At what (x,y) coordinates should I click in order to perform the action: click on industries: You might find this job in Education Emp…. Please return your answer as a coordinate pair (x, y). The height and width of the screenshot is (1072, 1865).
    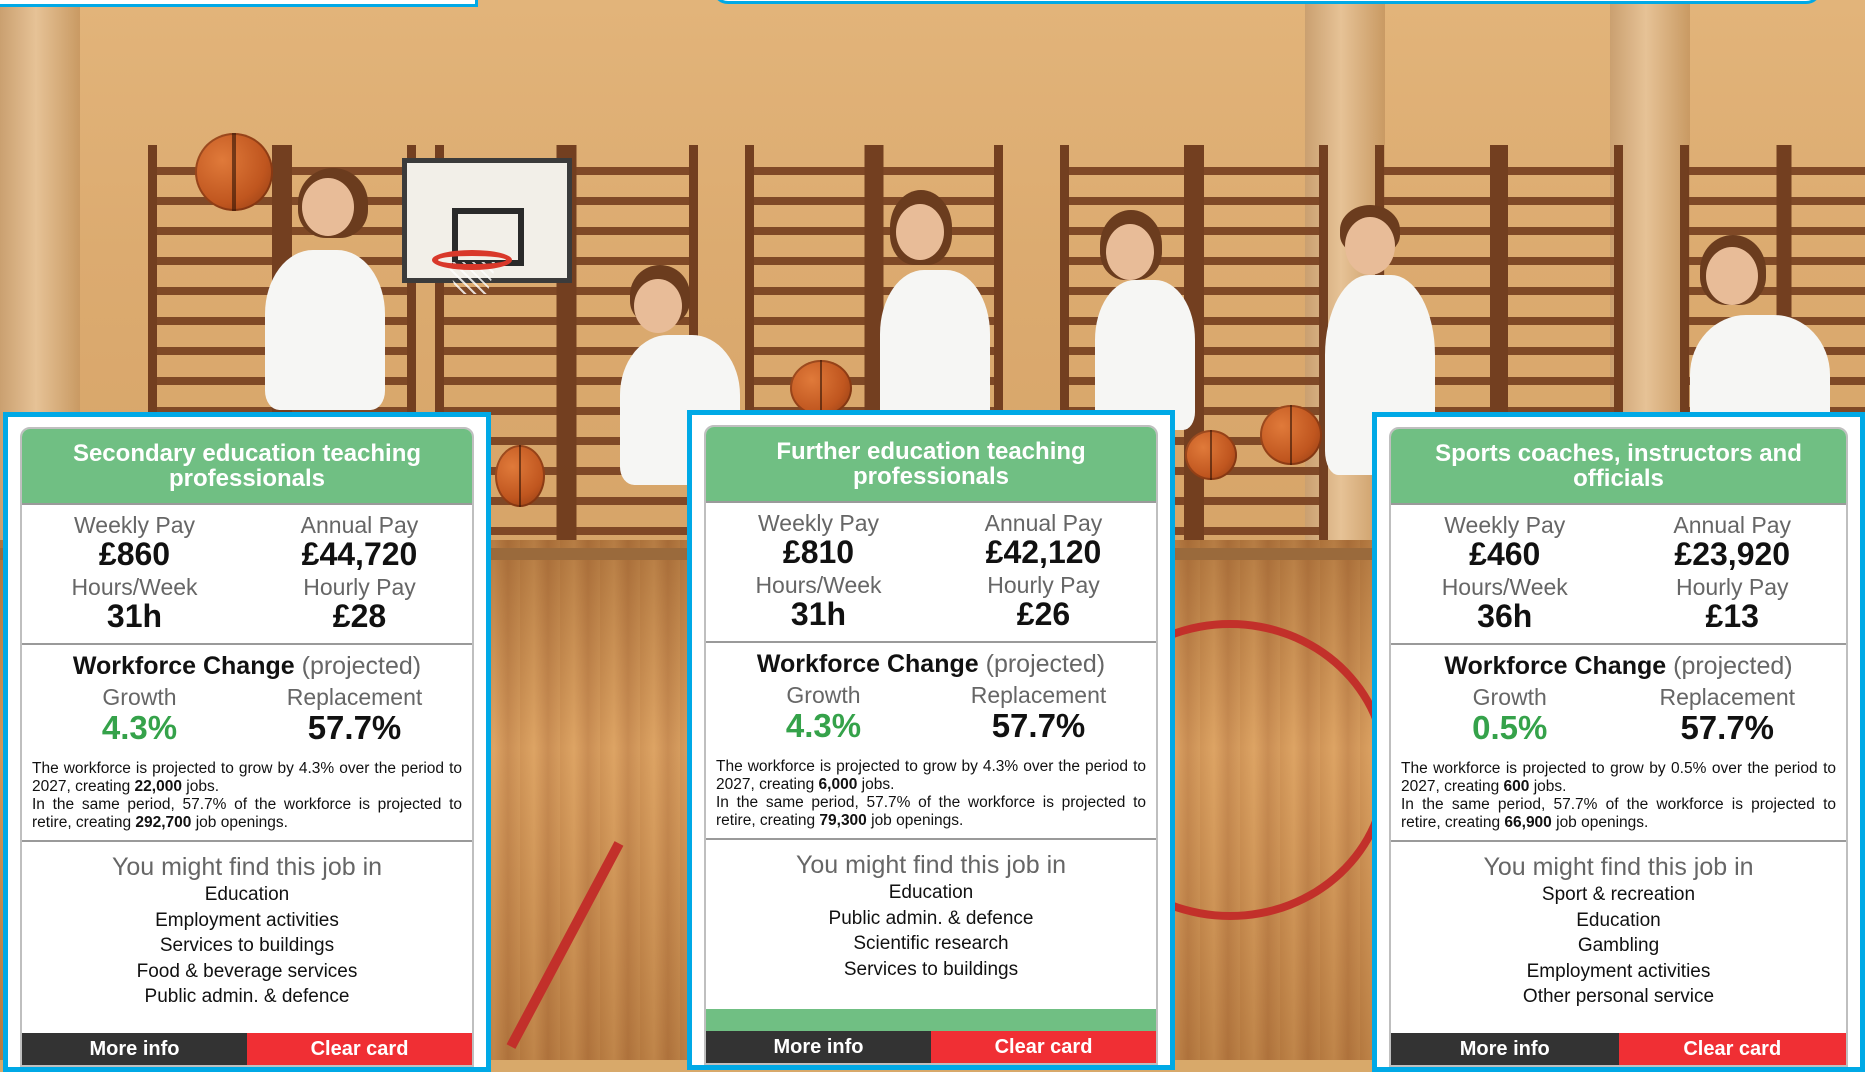
    Looking at the image, I should click on (247, 926).